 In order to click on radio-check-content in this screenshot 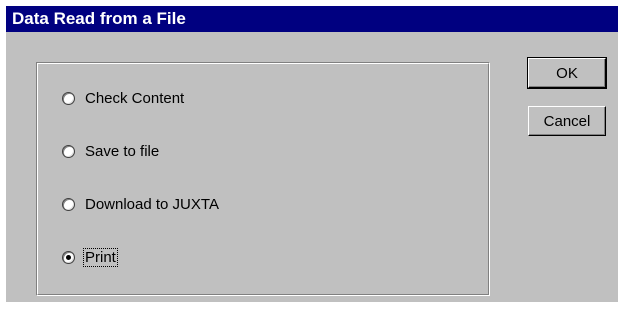, I will do `click(68, 98)`.